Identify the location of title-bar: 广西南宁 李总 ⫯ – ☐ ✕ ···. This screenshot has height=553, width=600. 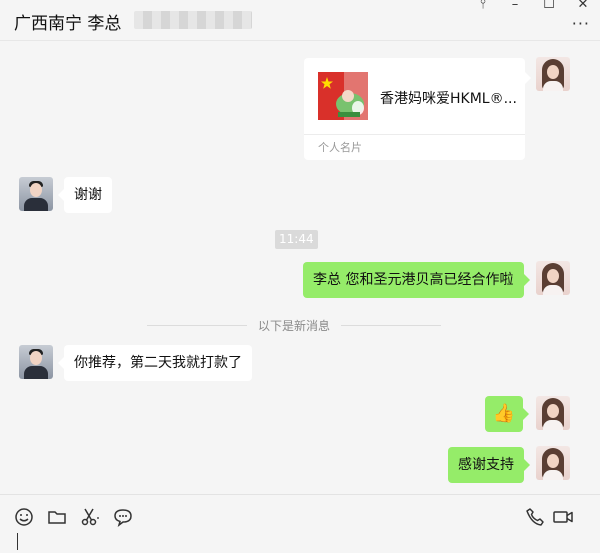
(300, 20).